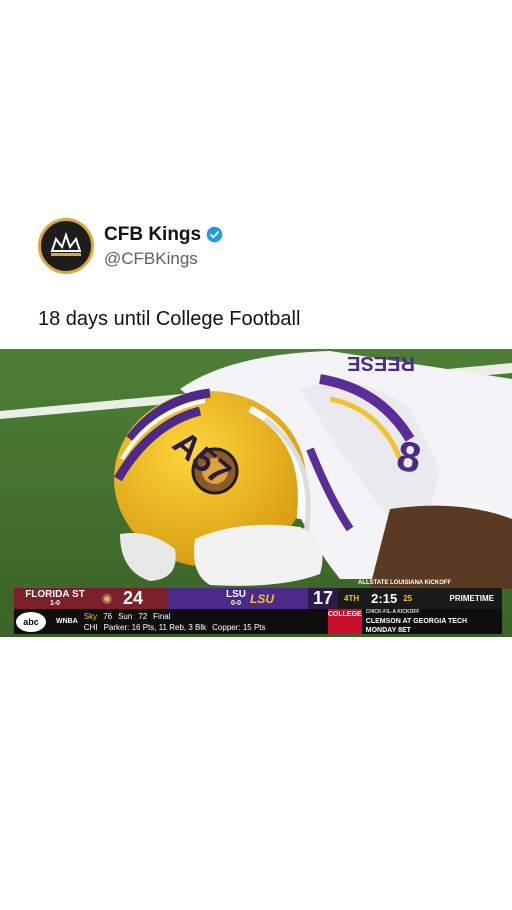 The width and height of the screenshot is (512, 910). I want to click on ticker-line2-stat2: Copper: 15 Pts, so click(239, 627).